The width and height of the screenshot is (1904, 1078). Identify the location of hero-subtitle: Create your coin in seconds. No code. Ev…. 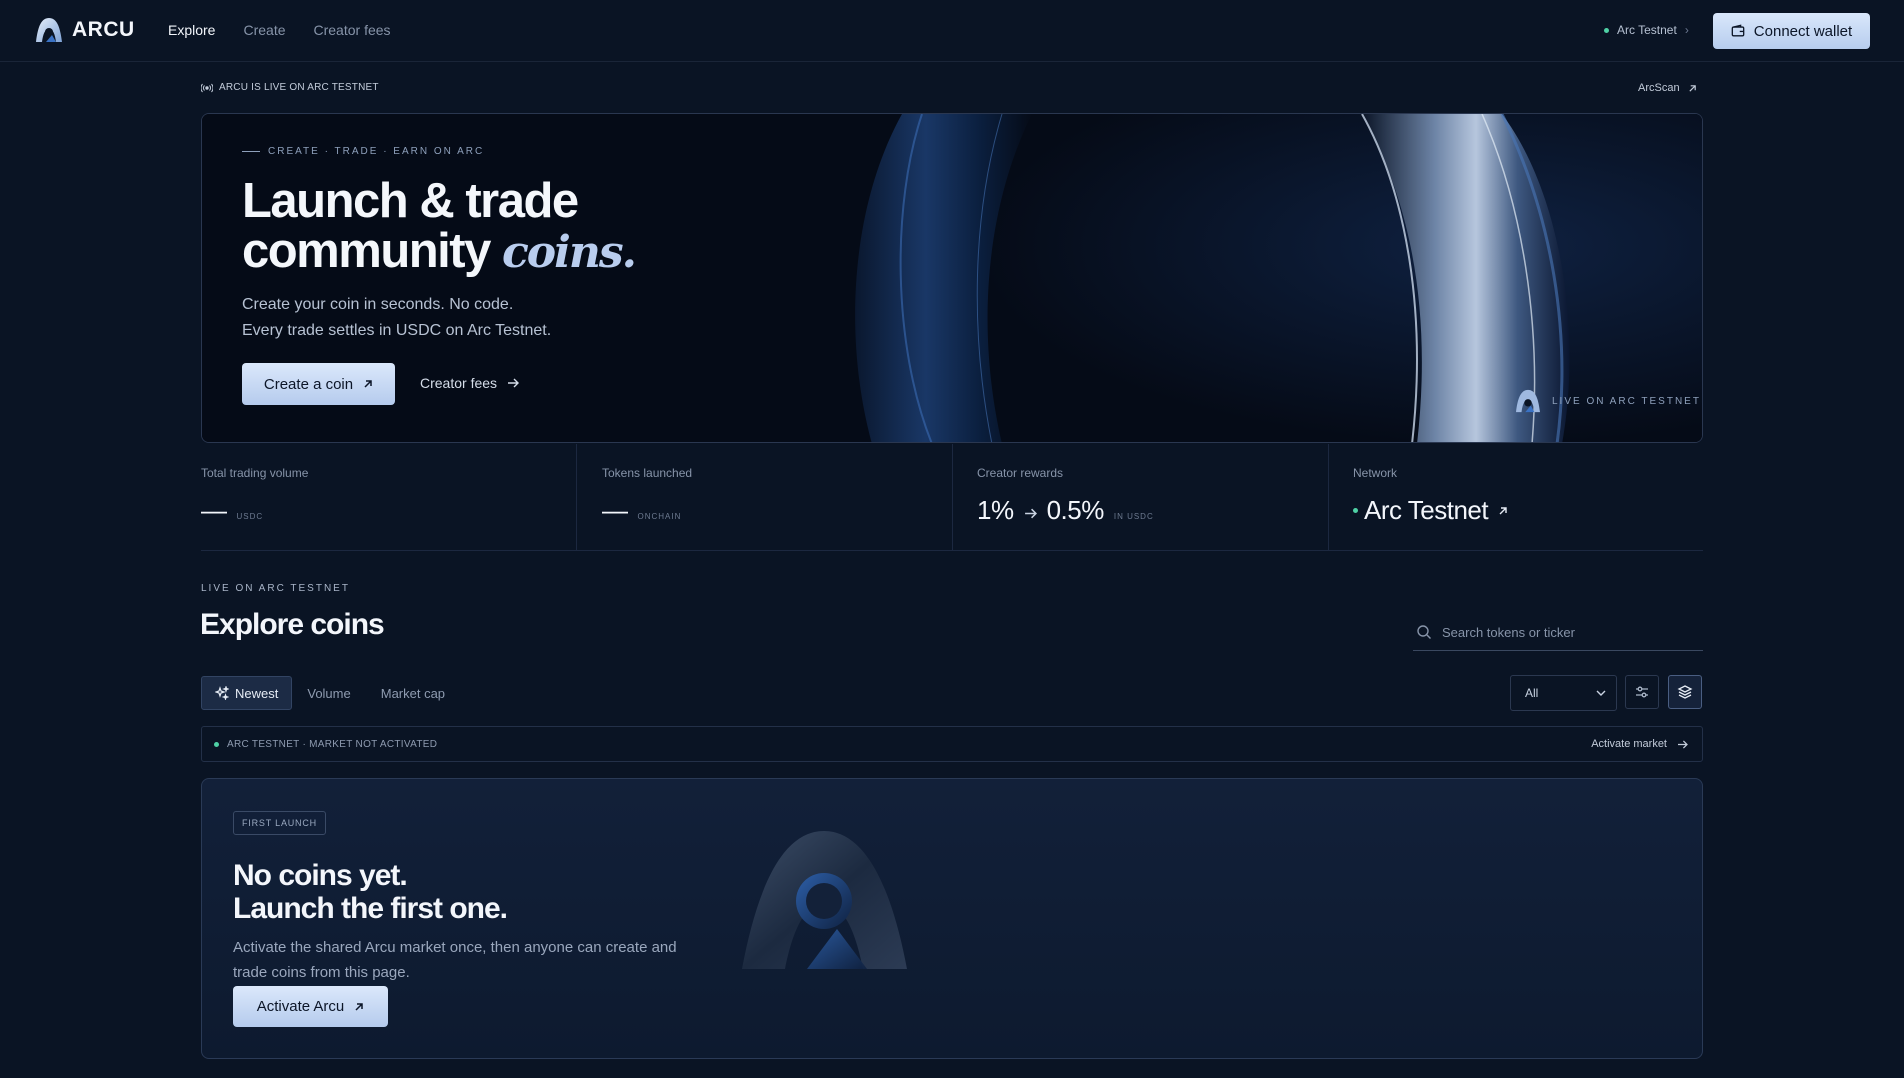
(442, 318).